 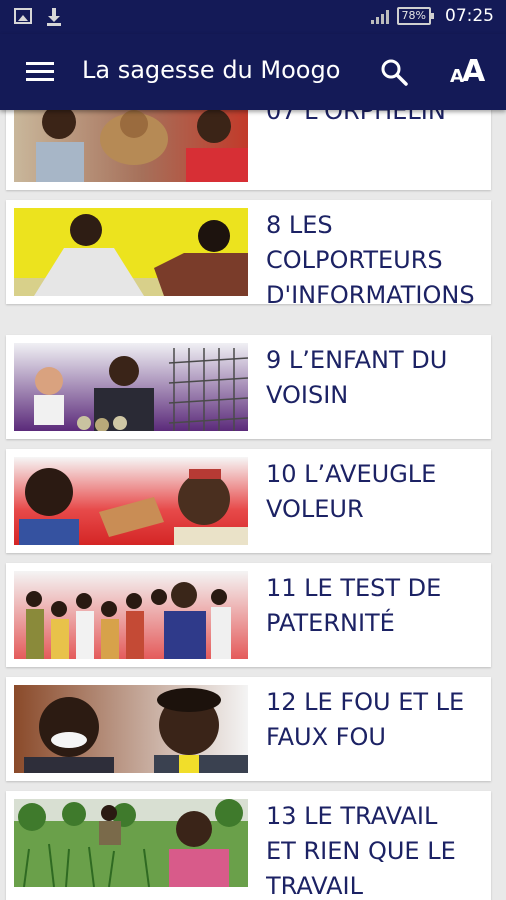 I want to click on episode-title: 10 L’AVEUGLE VOLEUR, so click(x=351, y=491).